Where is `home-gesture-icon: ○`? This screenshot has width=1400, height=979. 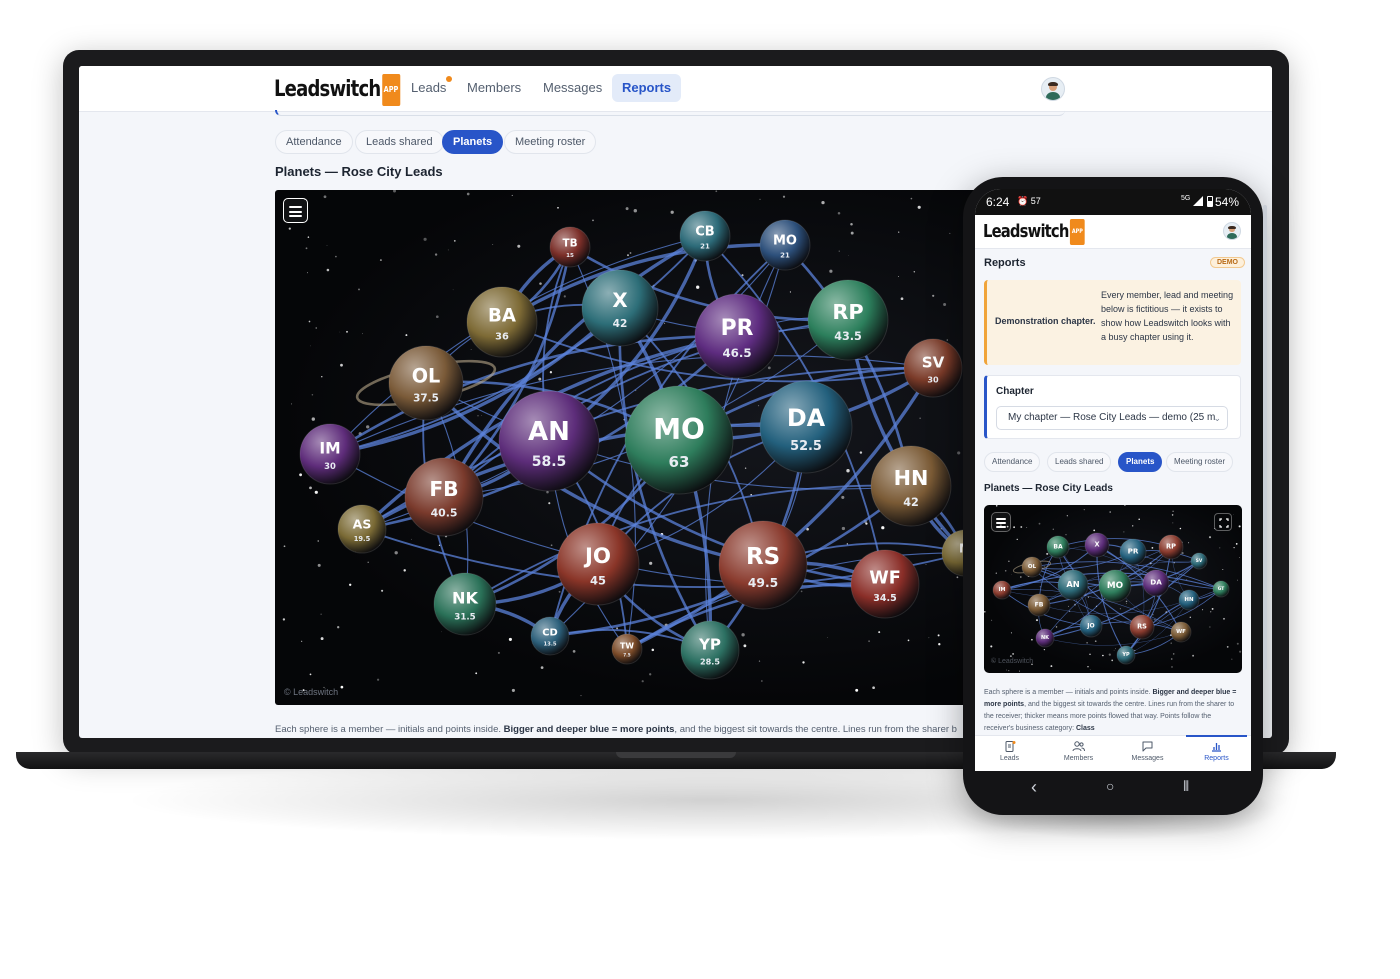
home-gesture-icon: ○ is located at coordinates (1110, 786).